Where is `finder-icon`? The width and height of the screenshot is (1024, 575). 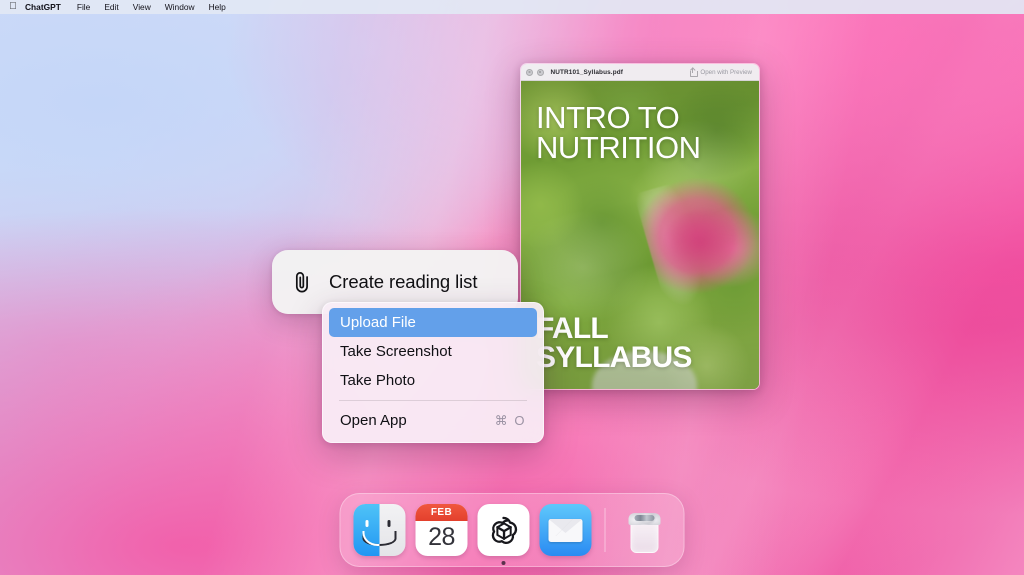
finder-icon is located at coordinates (379, 530).